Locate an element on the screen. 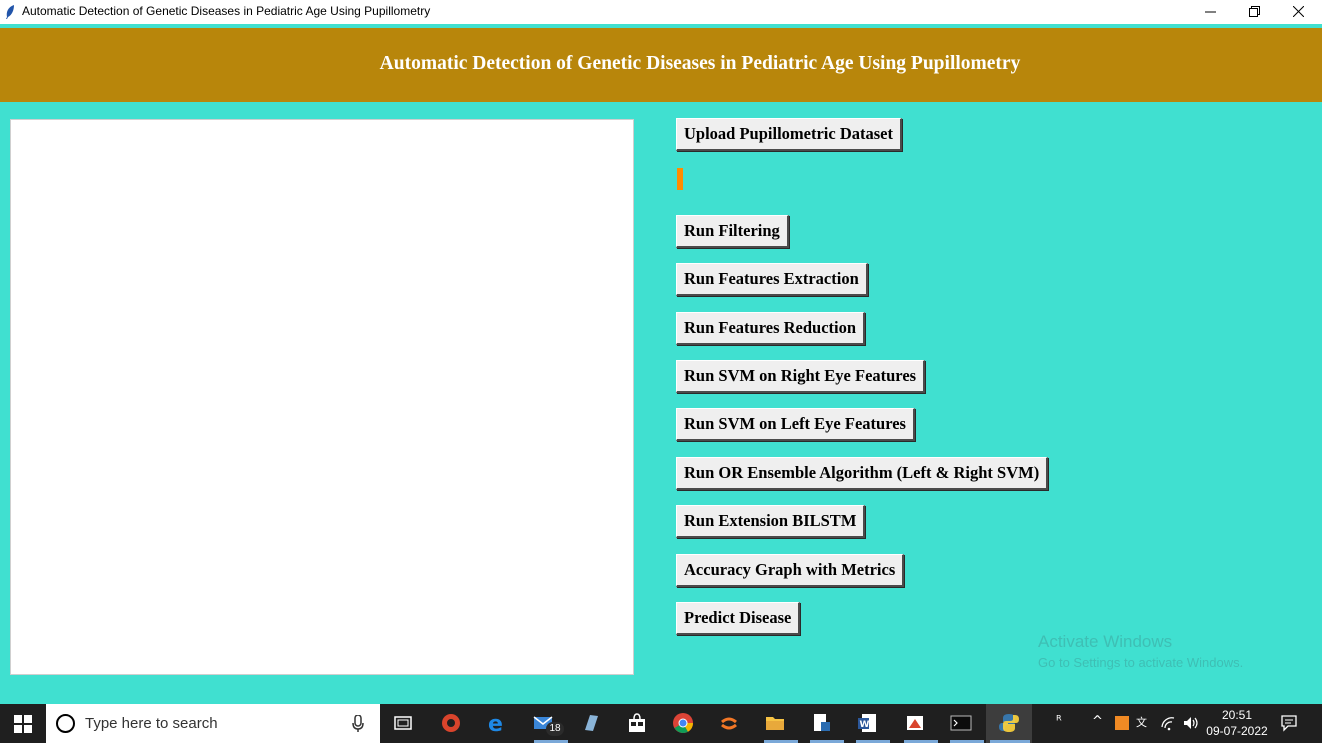 This screenshot has height=743, width=1322. close-button is located at coordinates (1298, 11).